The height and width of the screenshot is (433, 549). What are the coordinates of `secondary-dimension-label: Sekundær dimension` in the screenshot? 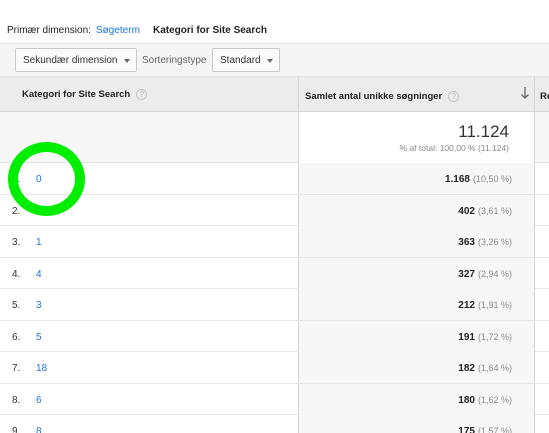 It's located at (70, 60).